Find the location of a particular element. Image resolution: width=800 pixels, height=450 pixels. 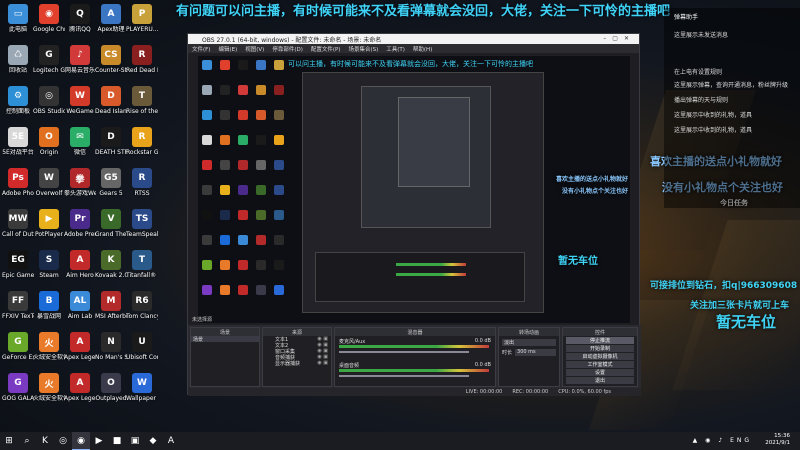

desktop-icon: R RTSS is located at coordinates (142, 182).